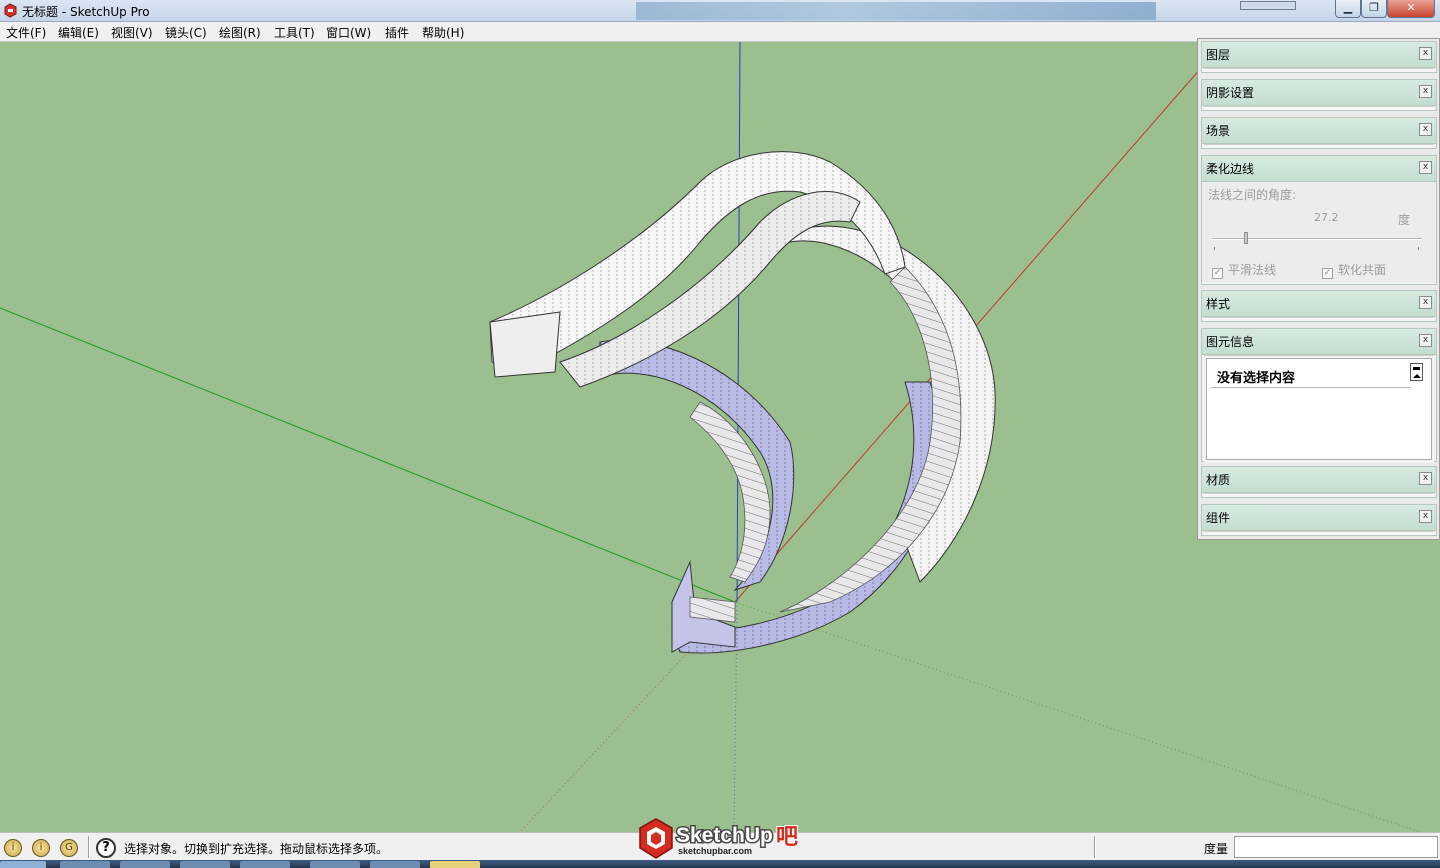 The width and height of the screenshot is (1440, 868). What do you see at coordinates (1077, 716) in the screenshot?
I see `green-axis-dotted` at bounding box center [1077, 716].